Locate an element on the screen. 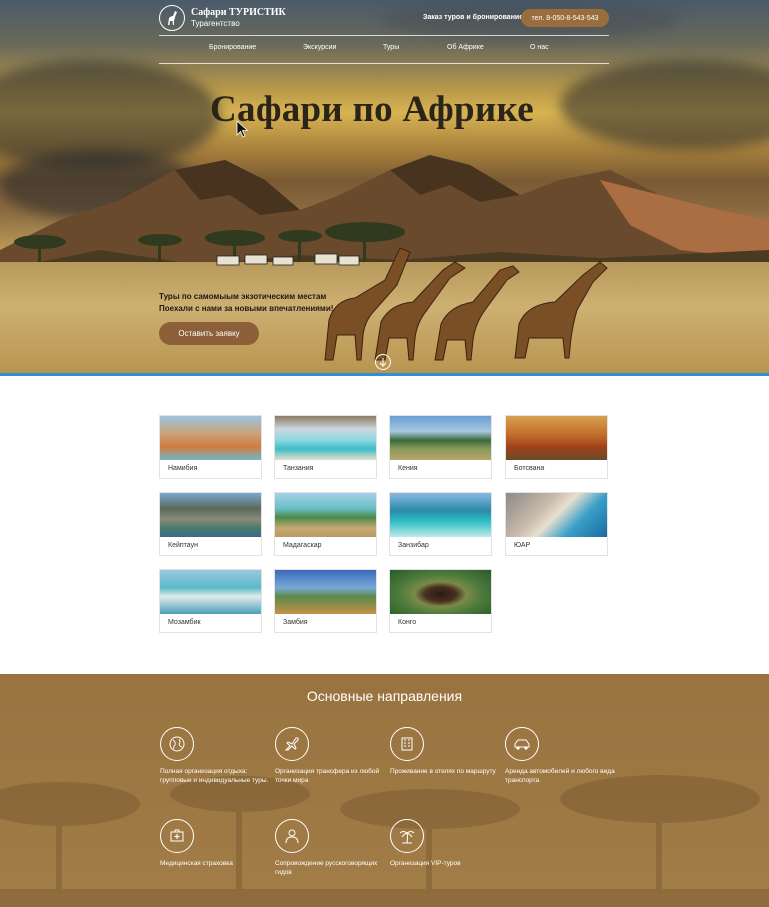 This screenshot has height=907, width=769. tagline-line-2: Поехали с нами за новыми впечатлениями! is located at coordinates (246, 308).